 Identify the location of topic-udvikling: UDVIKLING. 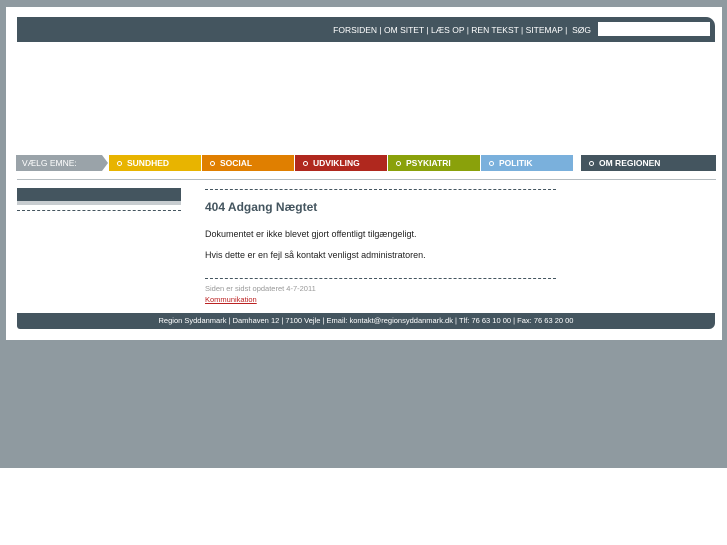
(341, 163).